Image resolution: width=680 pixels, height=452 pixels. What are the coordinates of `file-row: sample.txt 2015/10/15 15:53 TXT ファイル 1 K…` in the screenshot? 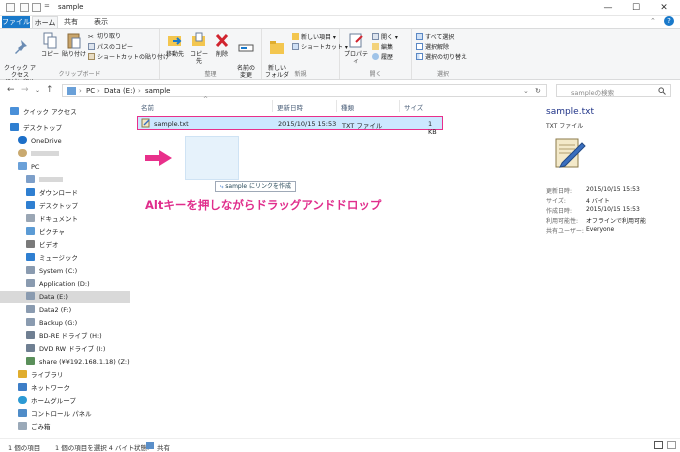 It's located at (290, 126).